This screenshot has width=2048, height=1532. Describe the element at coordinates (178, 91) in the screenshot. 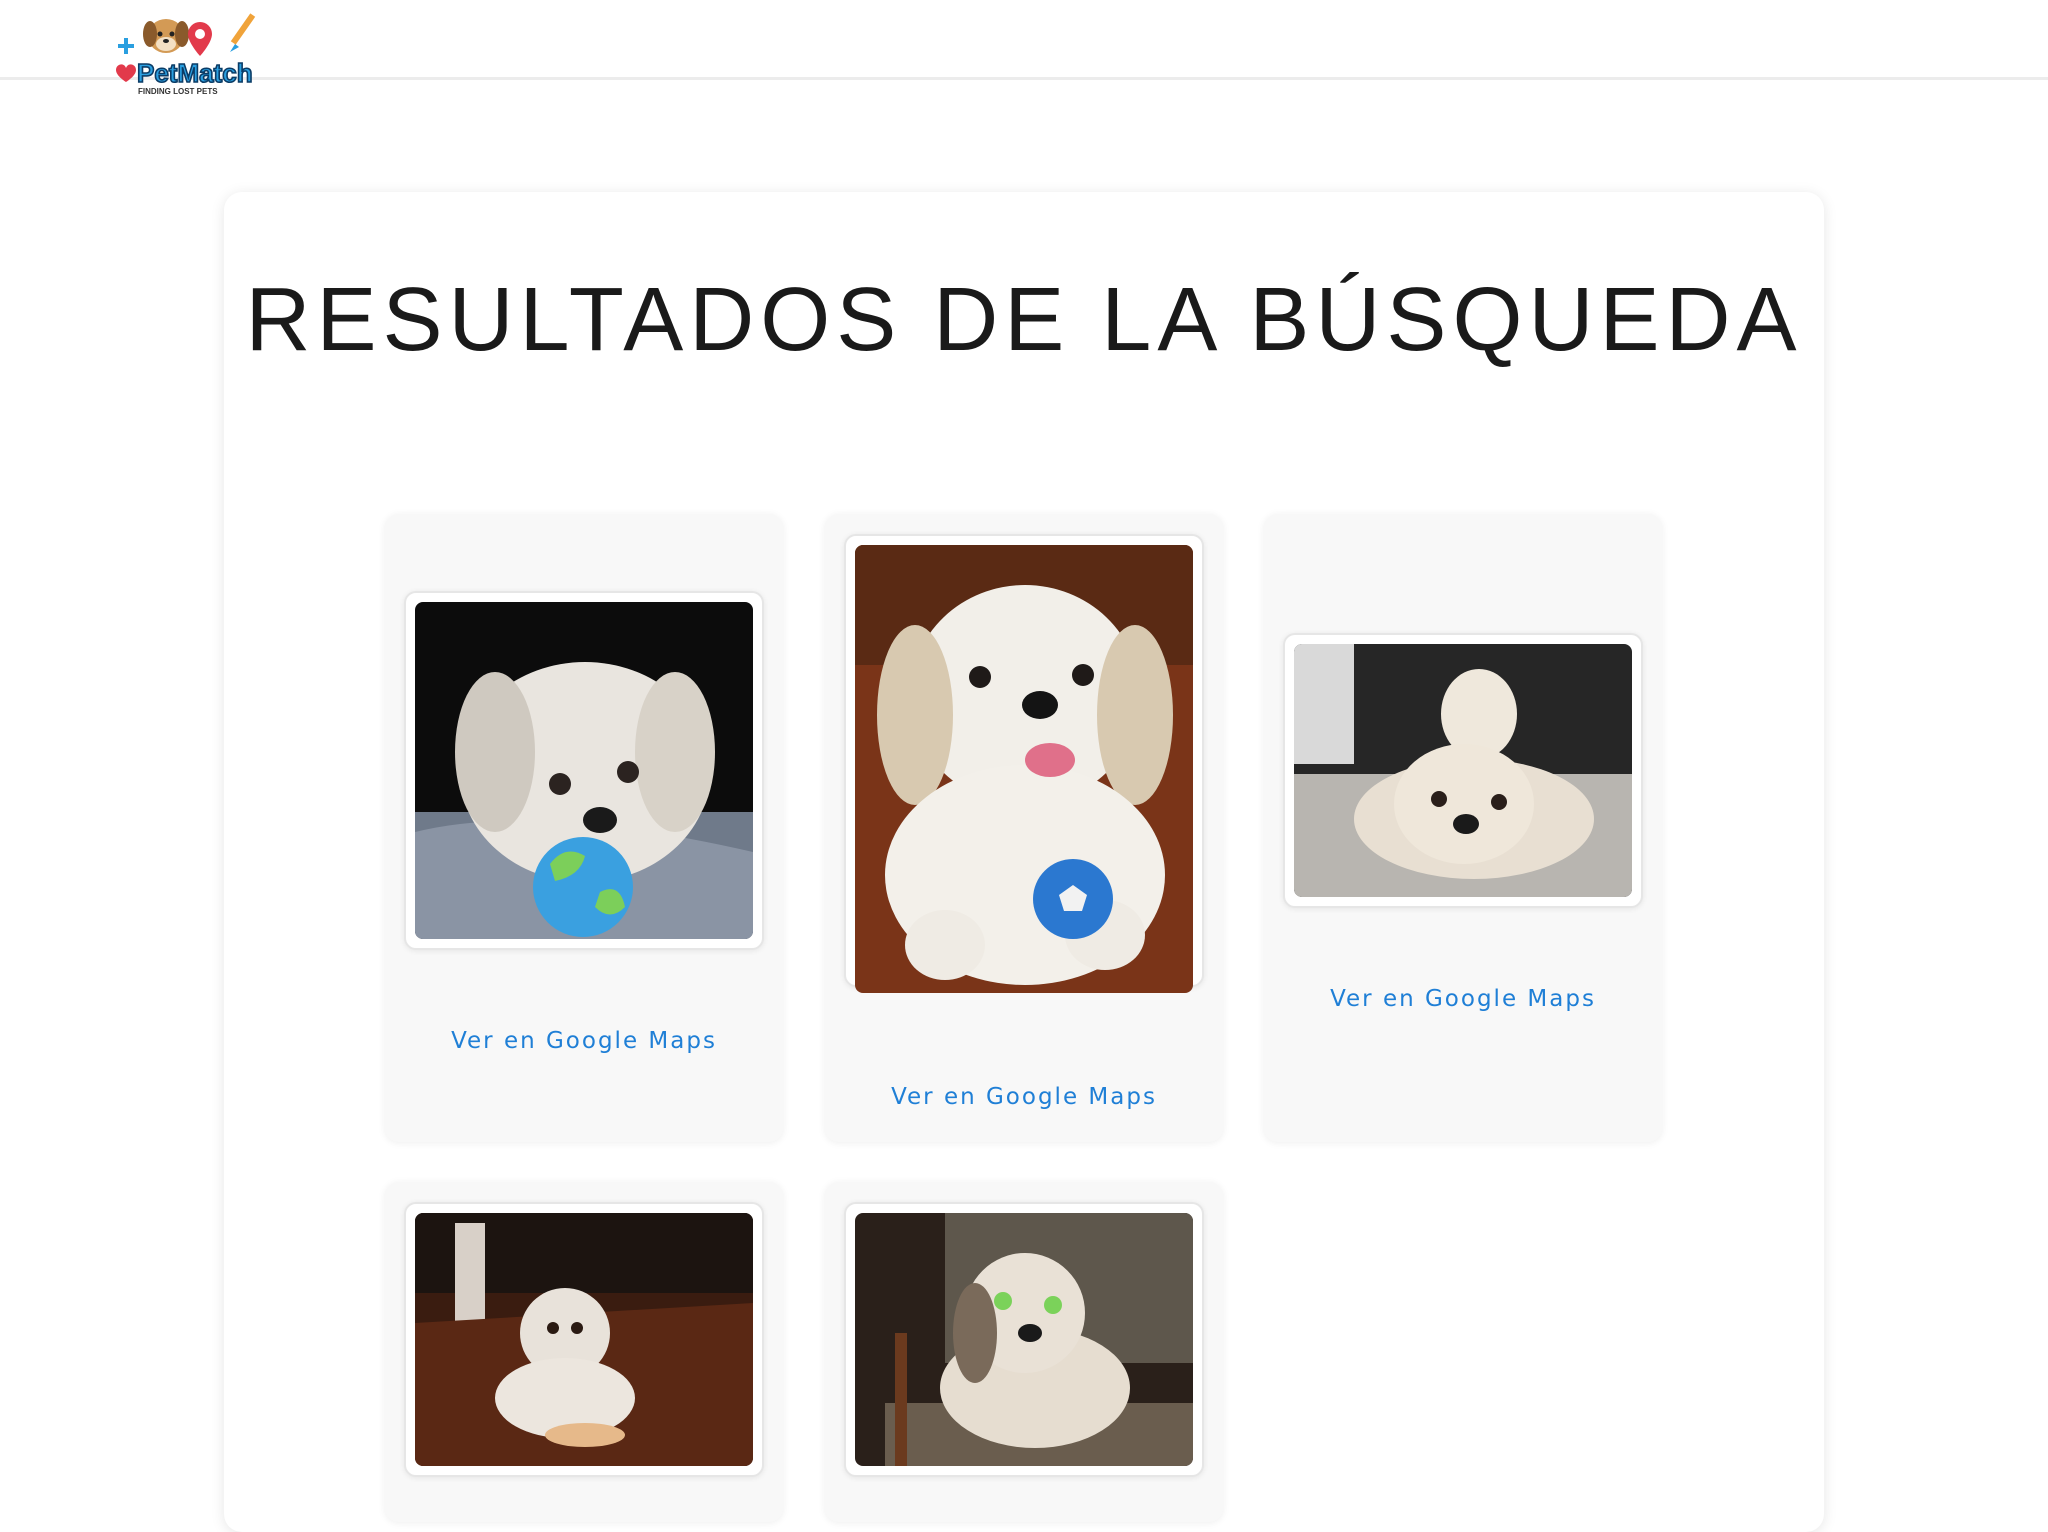

I see `logo-tagline: FINDING LOST PETS` at that location.